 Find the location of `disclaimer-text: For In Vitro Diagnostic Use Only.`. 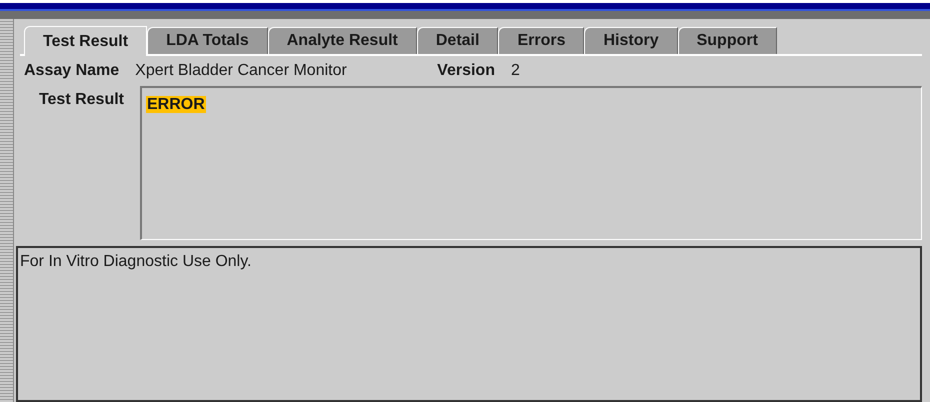

disclaimer-text: For In Vitro Diagnostic Use Only. is located at coordinates (136, 261).